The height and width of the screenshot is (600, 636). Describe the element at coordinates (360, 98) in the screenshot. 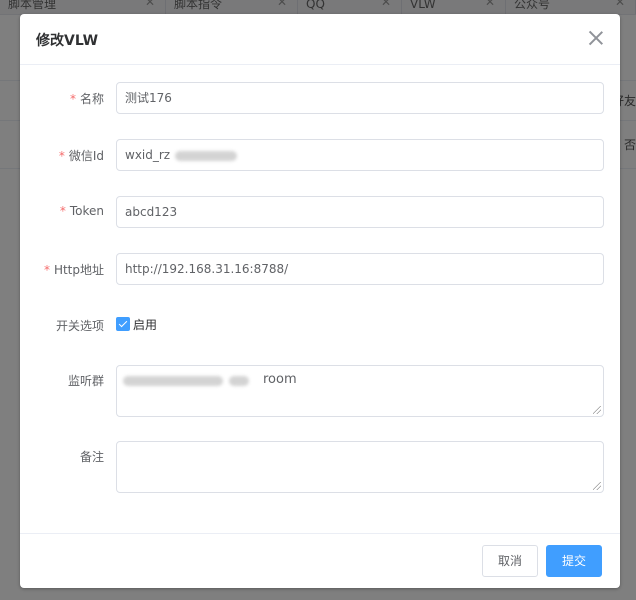

I see `name-input: 测试176` at that location.